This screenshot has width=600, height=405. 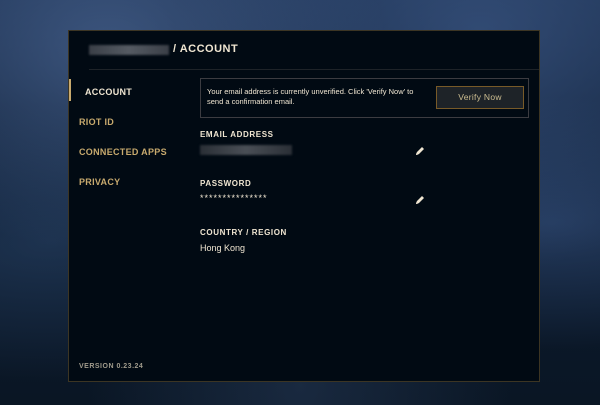 What do you see at coordinates (223, 248) in the screenshot?
I see `country-value: Hong Kong` at bounding box center [223, 248].